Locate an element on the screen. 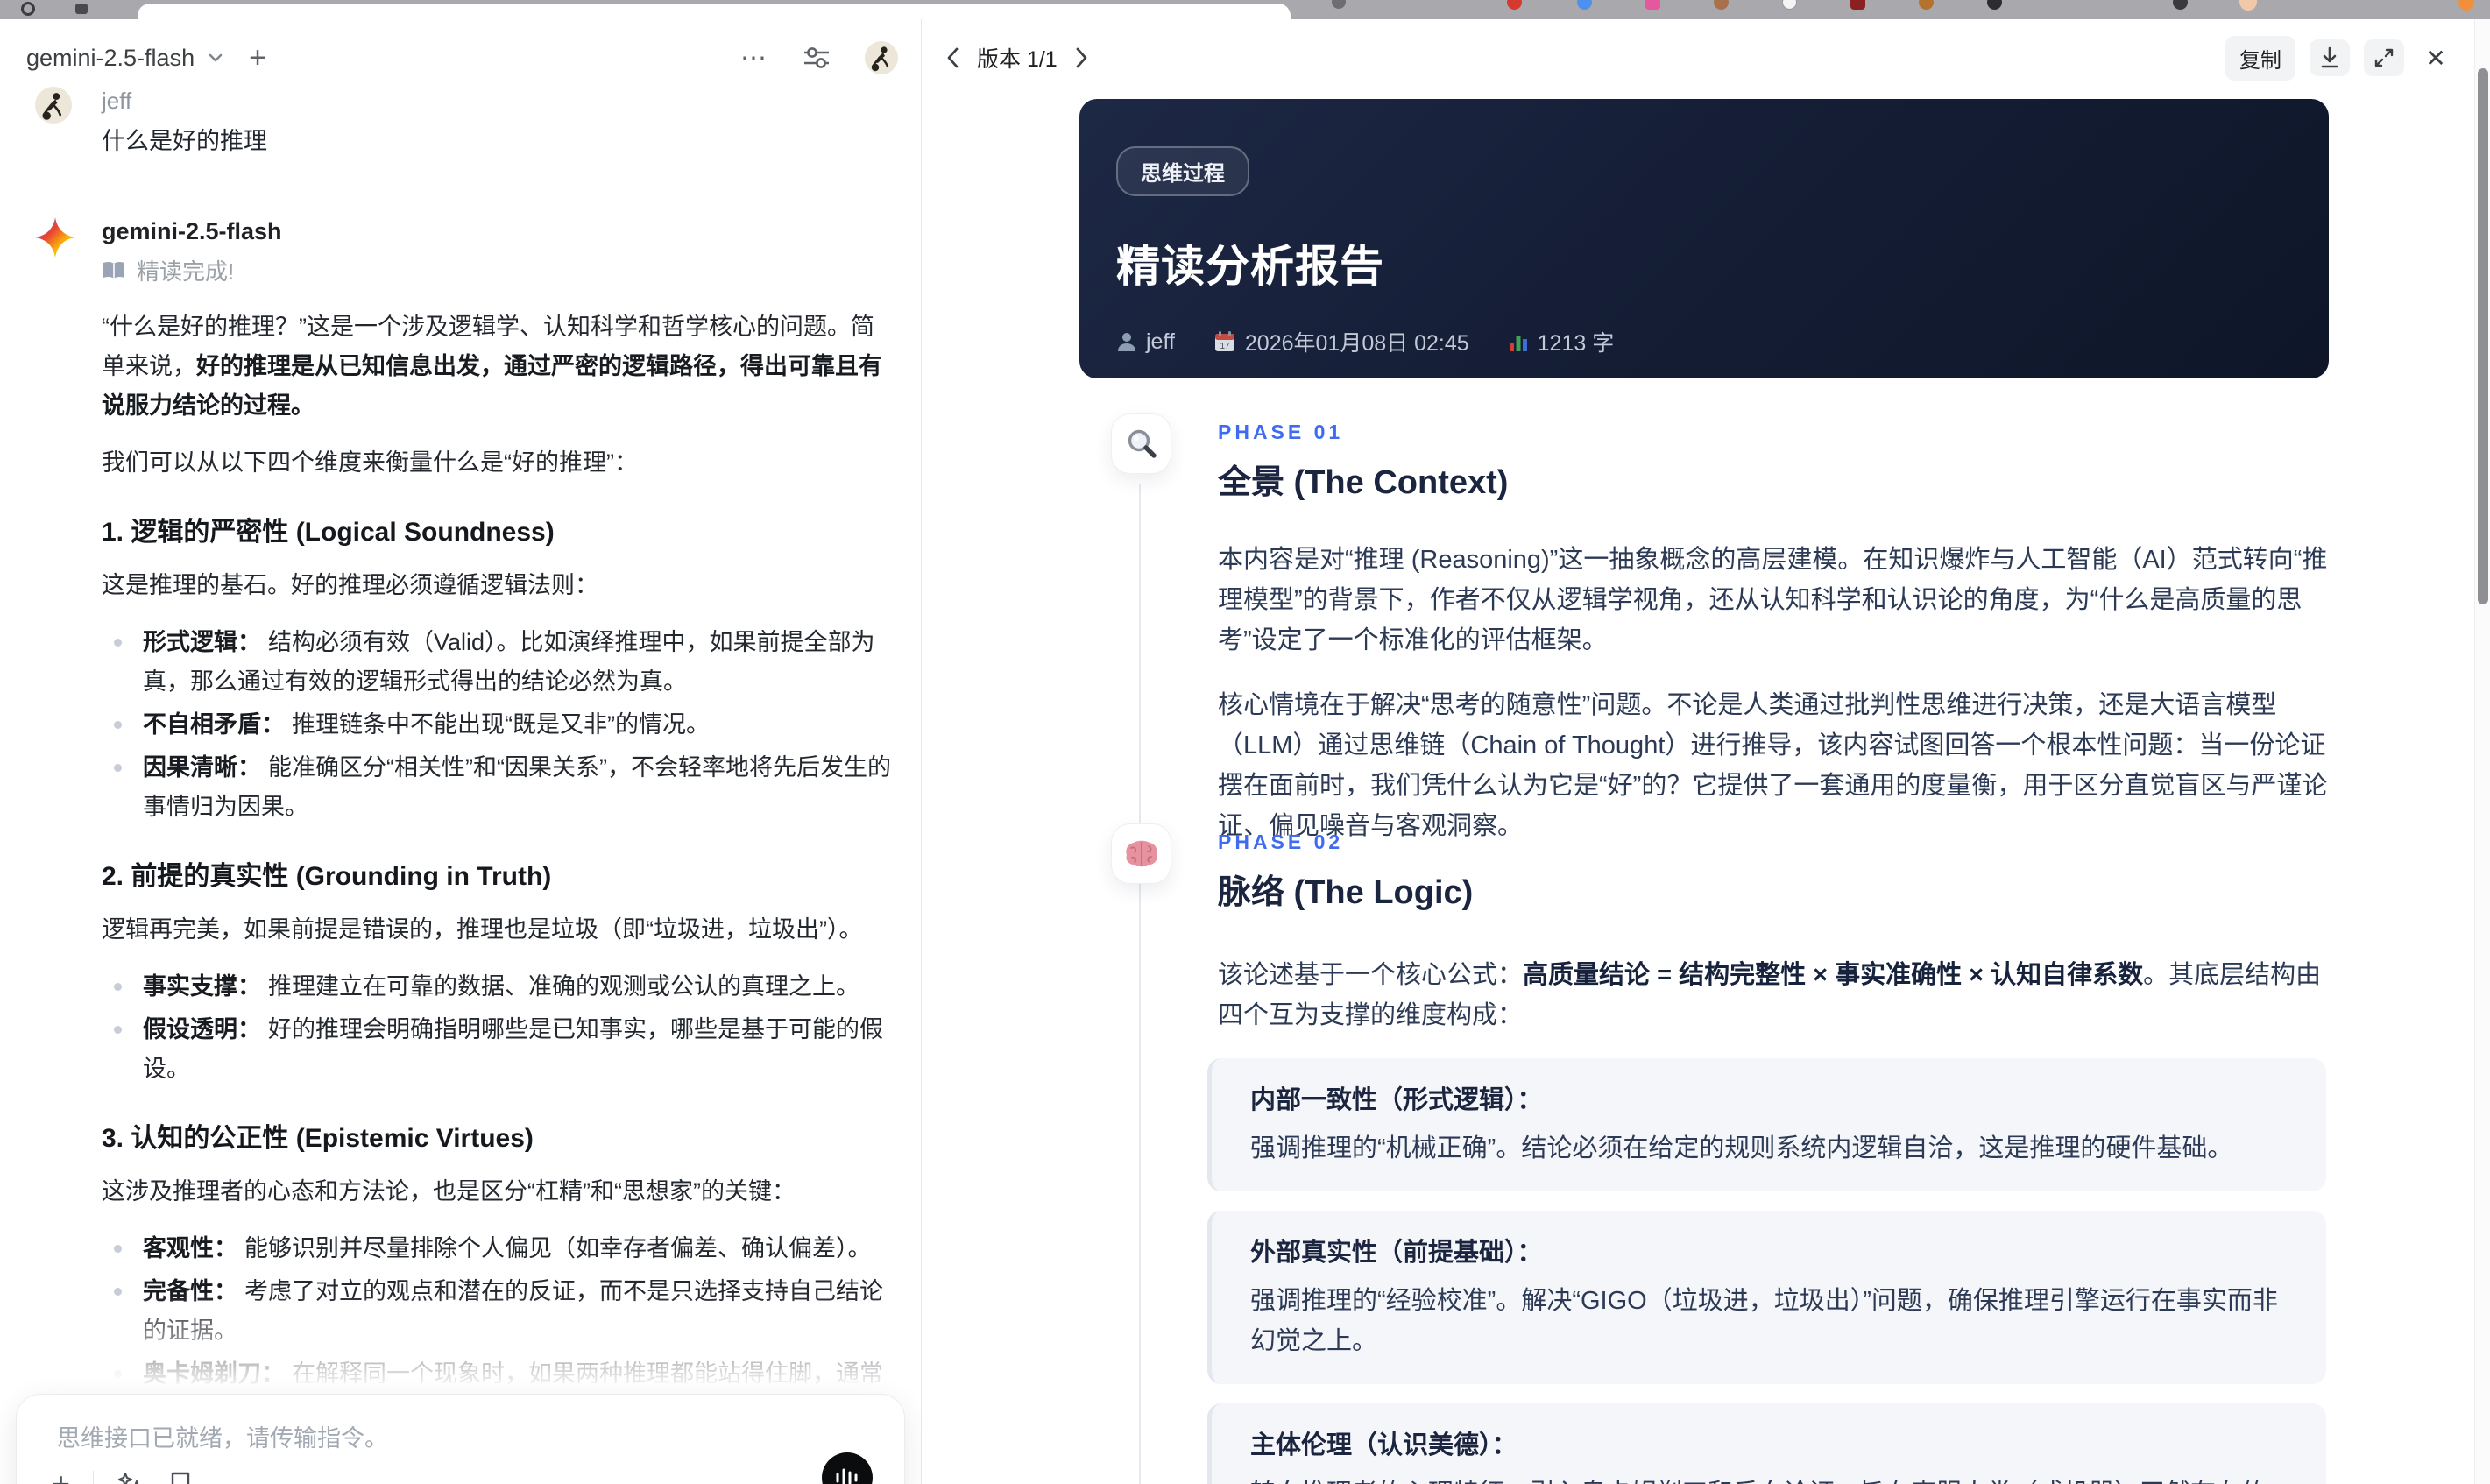 This screenshot has height=1484, width=2490. browser-profile-avatar is located at coordinates (2248, 6).